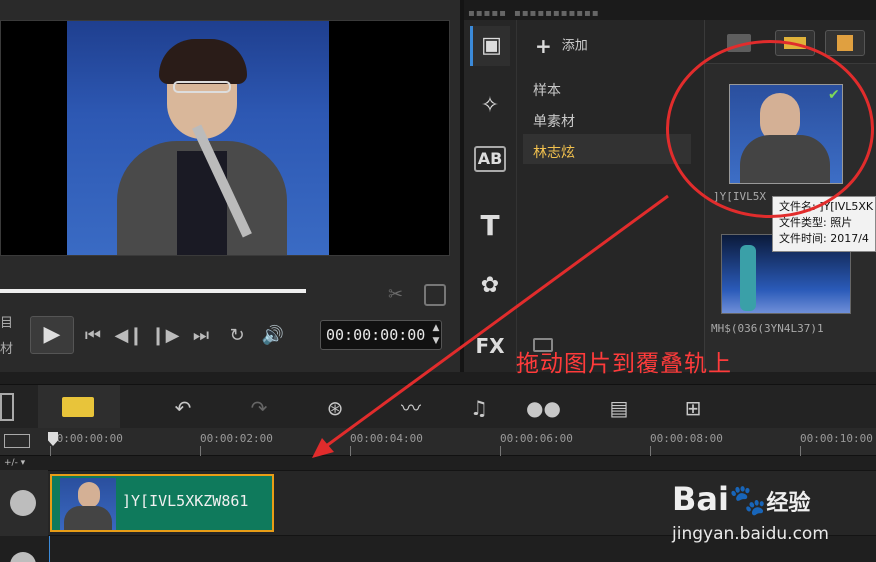 Image resolution: width=876 pixels, height=562 pixels. Describe the element at coordinates (129, 336) in the screenshot. I see `previous-frame-icon: ◀❙` at that location.